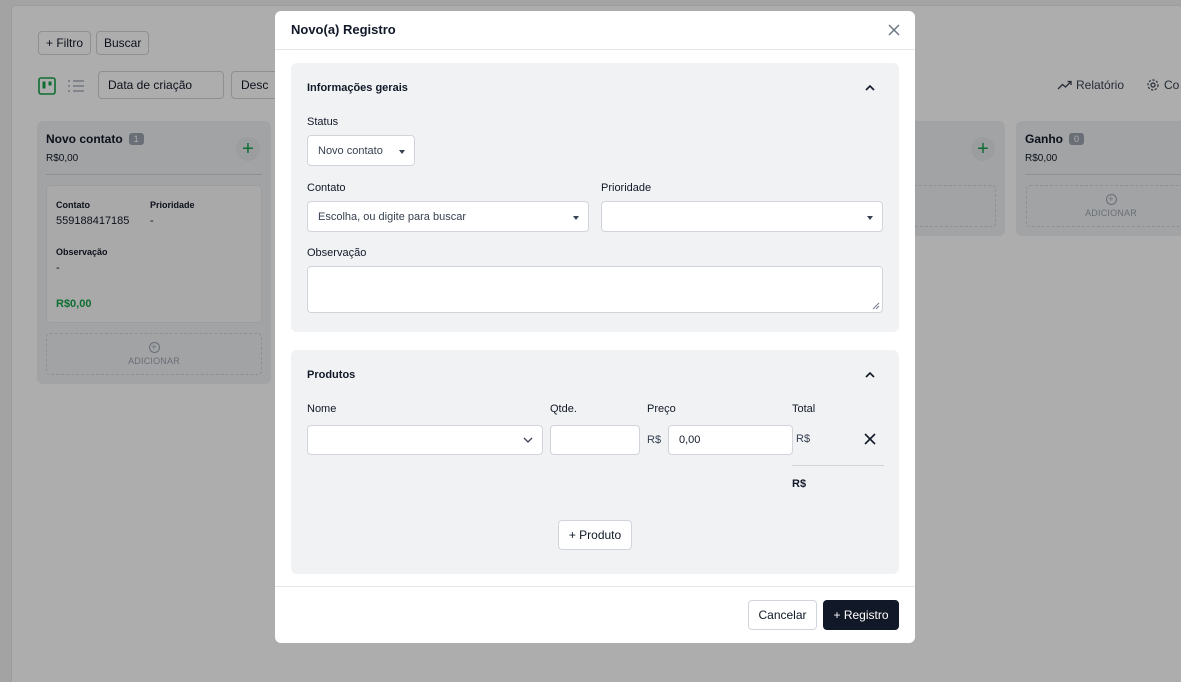 The width and height of the screenshot is (1181, 682). Describe the element at coordinates (343, 29) in the screenshot. I see `modal-title: Novo(a) Registro` at that location.